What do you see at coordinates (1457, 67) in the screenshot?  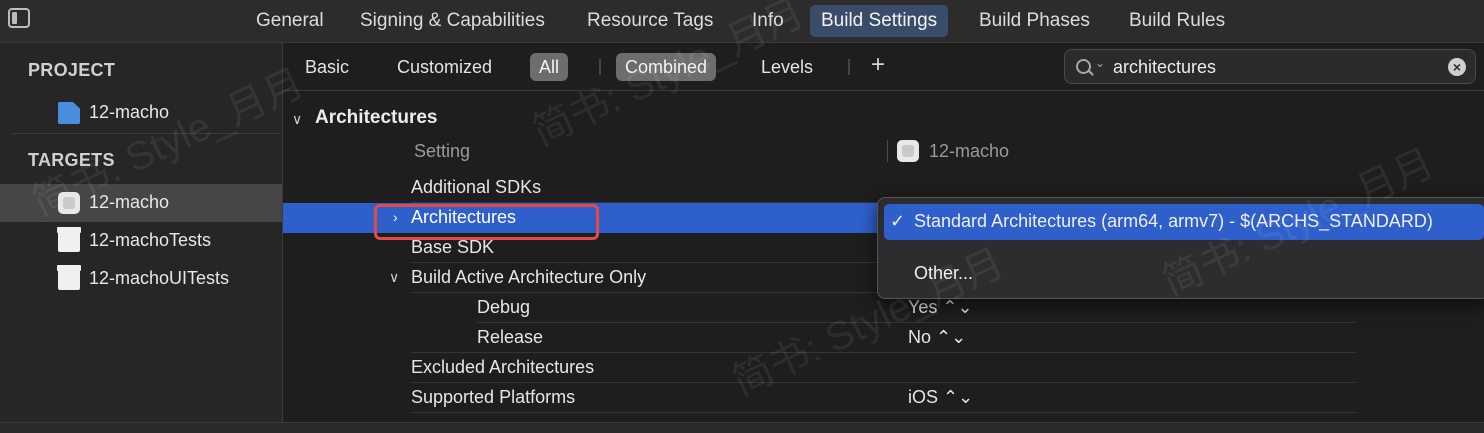 I see `clear-icon: ×` at bounding box center [1457, 67].